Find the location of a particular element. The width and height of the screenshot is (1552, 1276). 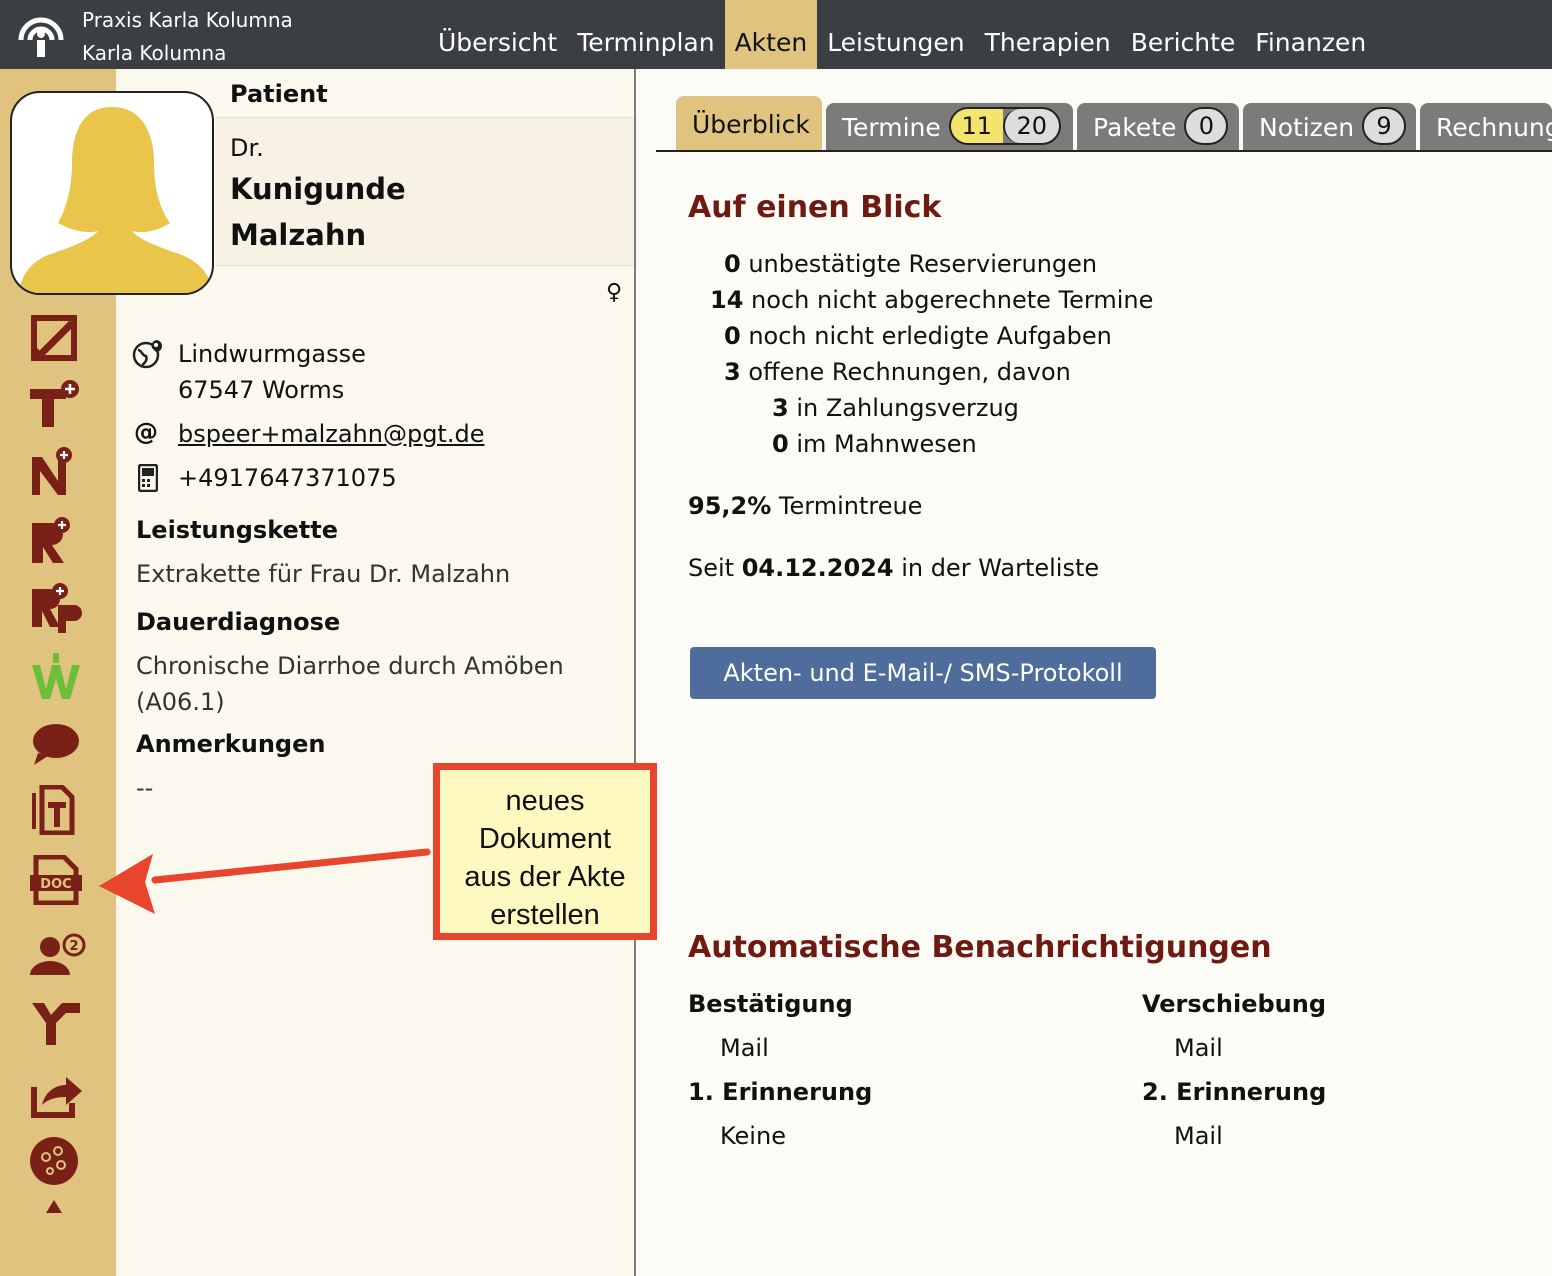

reschedule-value: Mail is located at coordinates (1198, 1048).